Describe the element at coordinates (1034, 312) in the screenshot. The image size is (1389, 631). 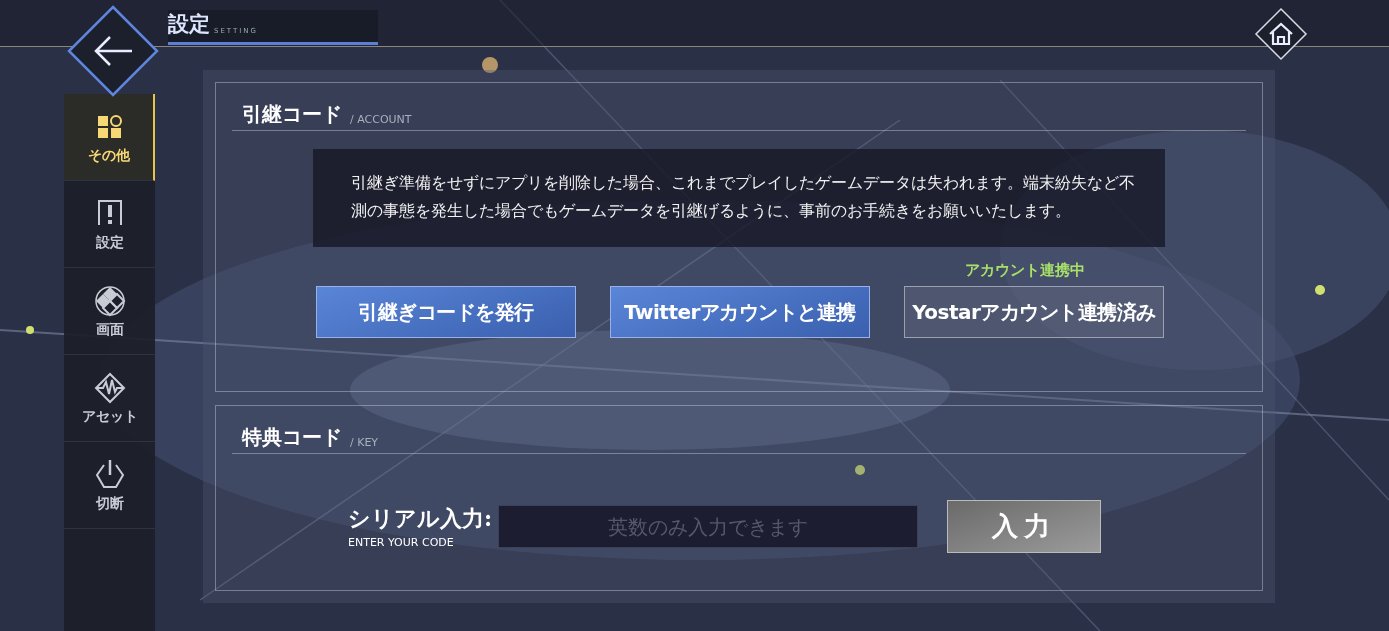
I see `account-button: Yostarアカウント連携済み` at that location.